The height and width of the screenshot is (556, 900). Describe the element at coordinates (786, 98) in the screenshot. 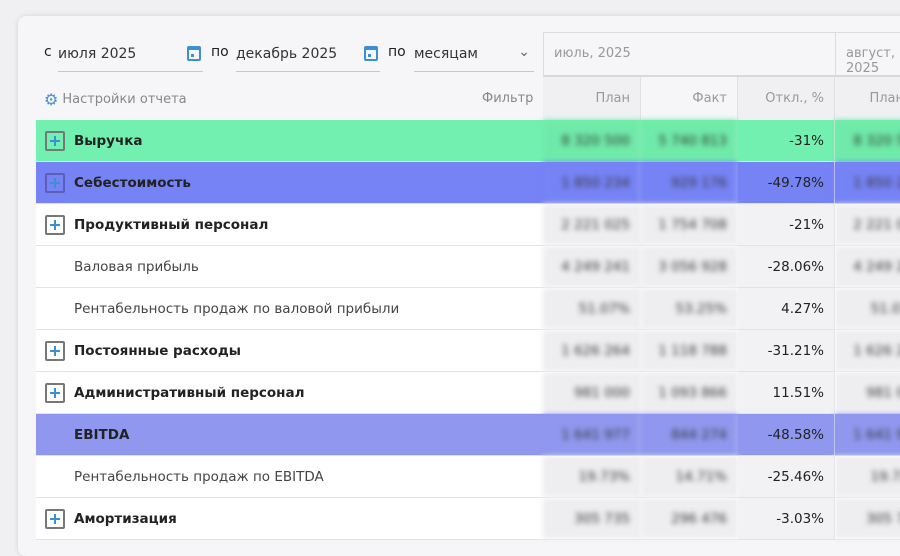

I see `col-deviation: Откл., %` at that location.